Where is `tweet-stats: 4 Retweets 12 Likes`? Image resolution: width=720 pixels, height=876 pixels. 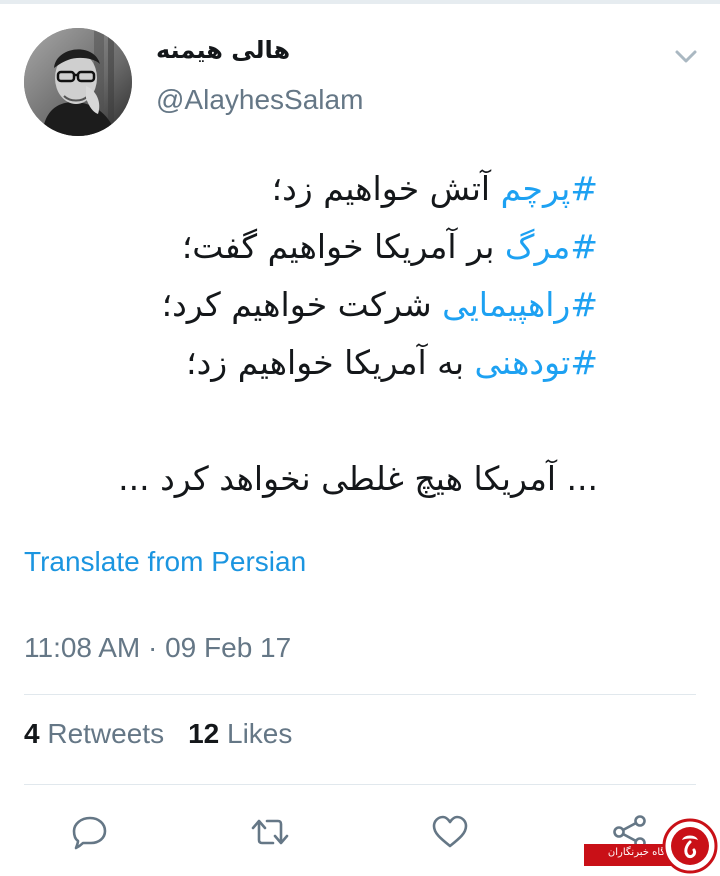
tweet-stats: 4 Retweets 12 Likes is located at coordinates (158, 734).